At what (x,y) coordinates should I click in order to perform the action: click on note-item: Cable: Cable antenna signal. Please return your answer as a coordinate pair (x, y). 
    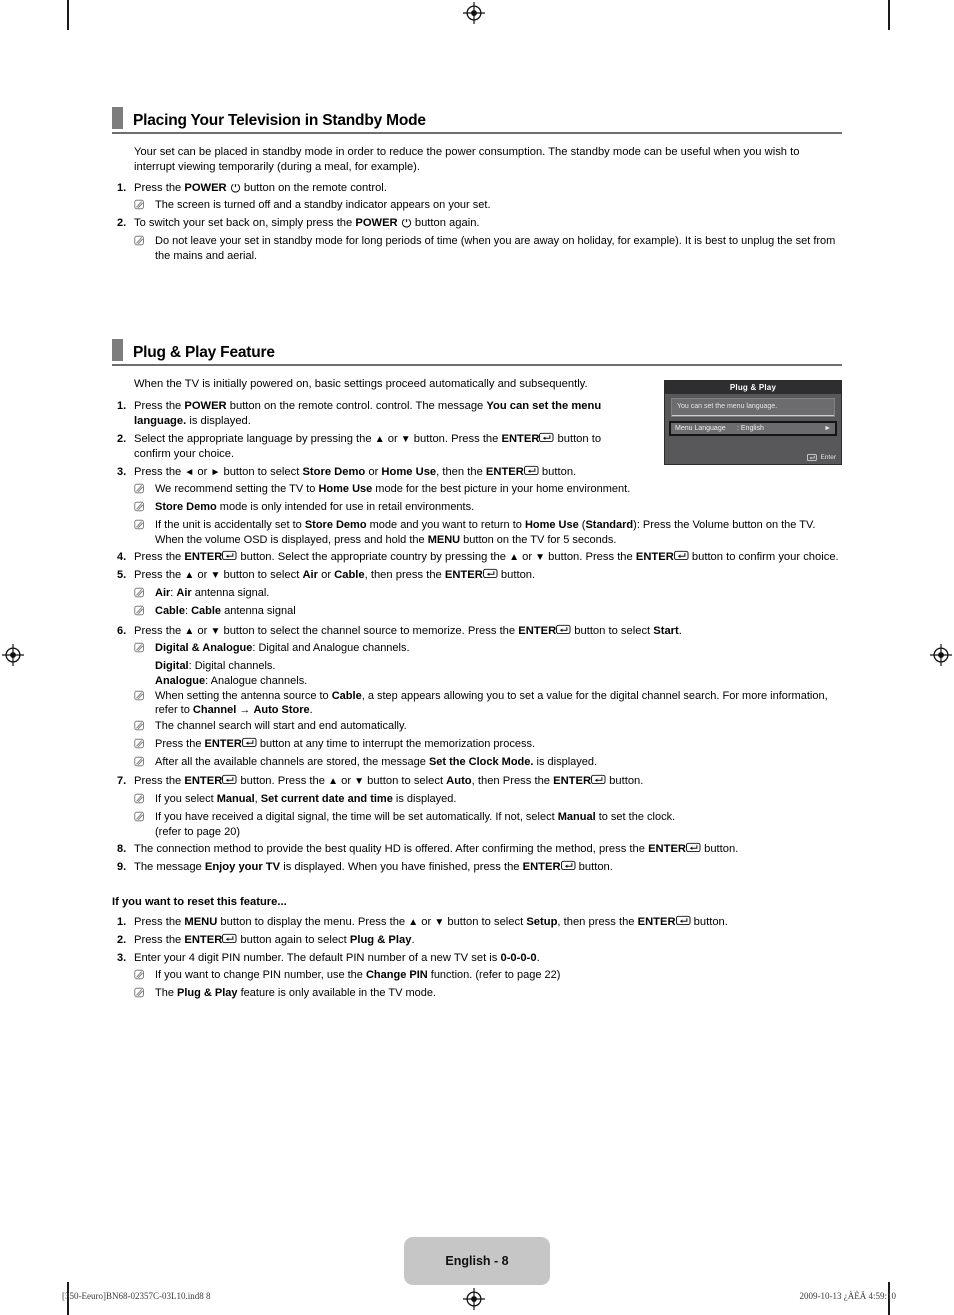
    Looking at the image, I should click on (488, 612).